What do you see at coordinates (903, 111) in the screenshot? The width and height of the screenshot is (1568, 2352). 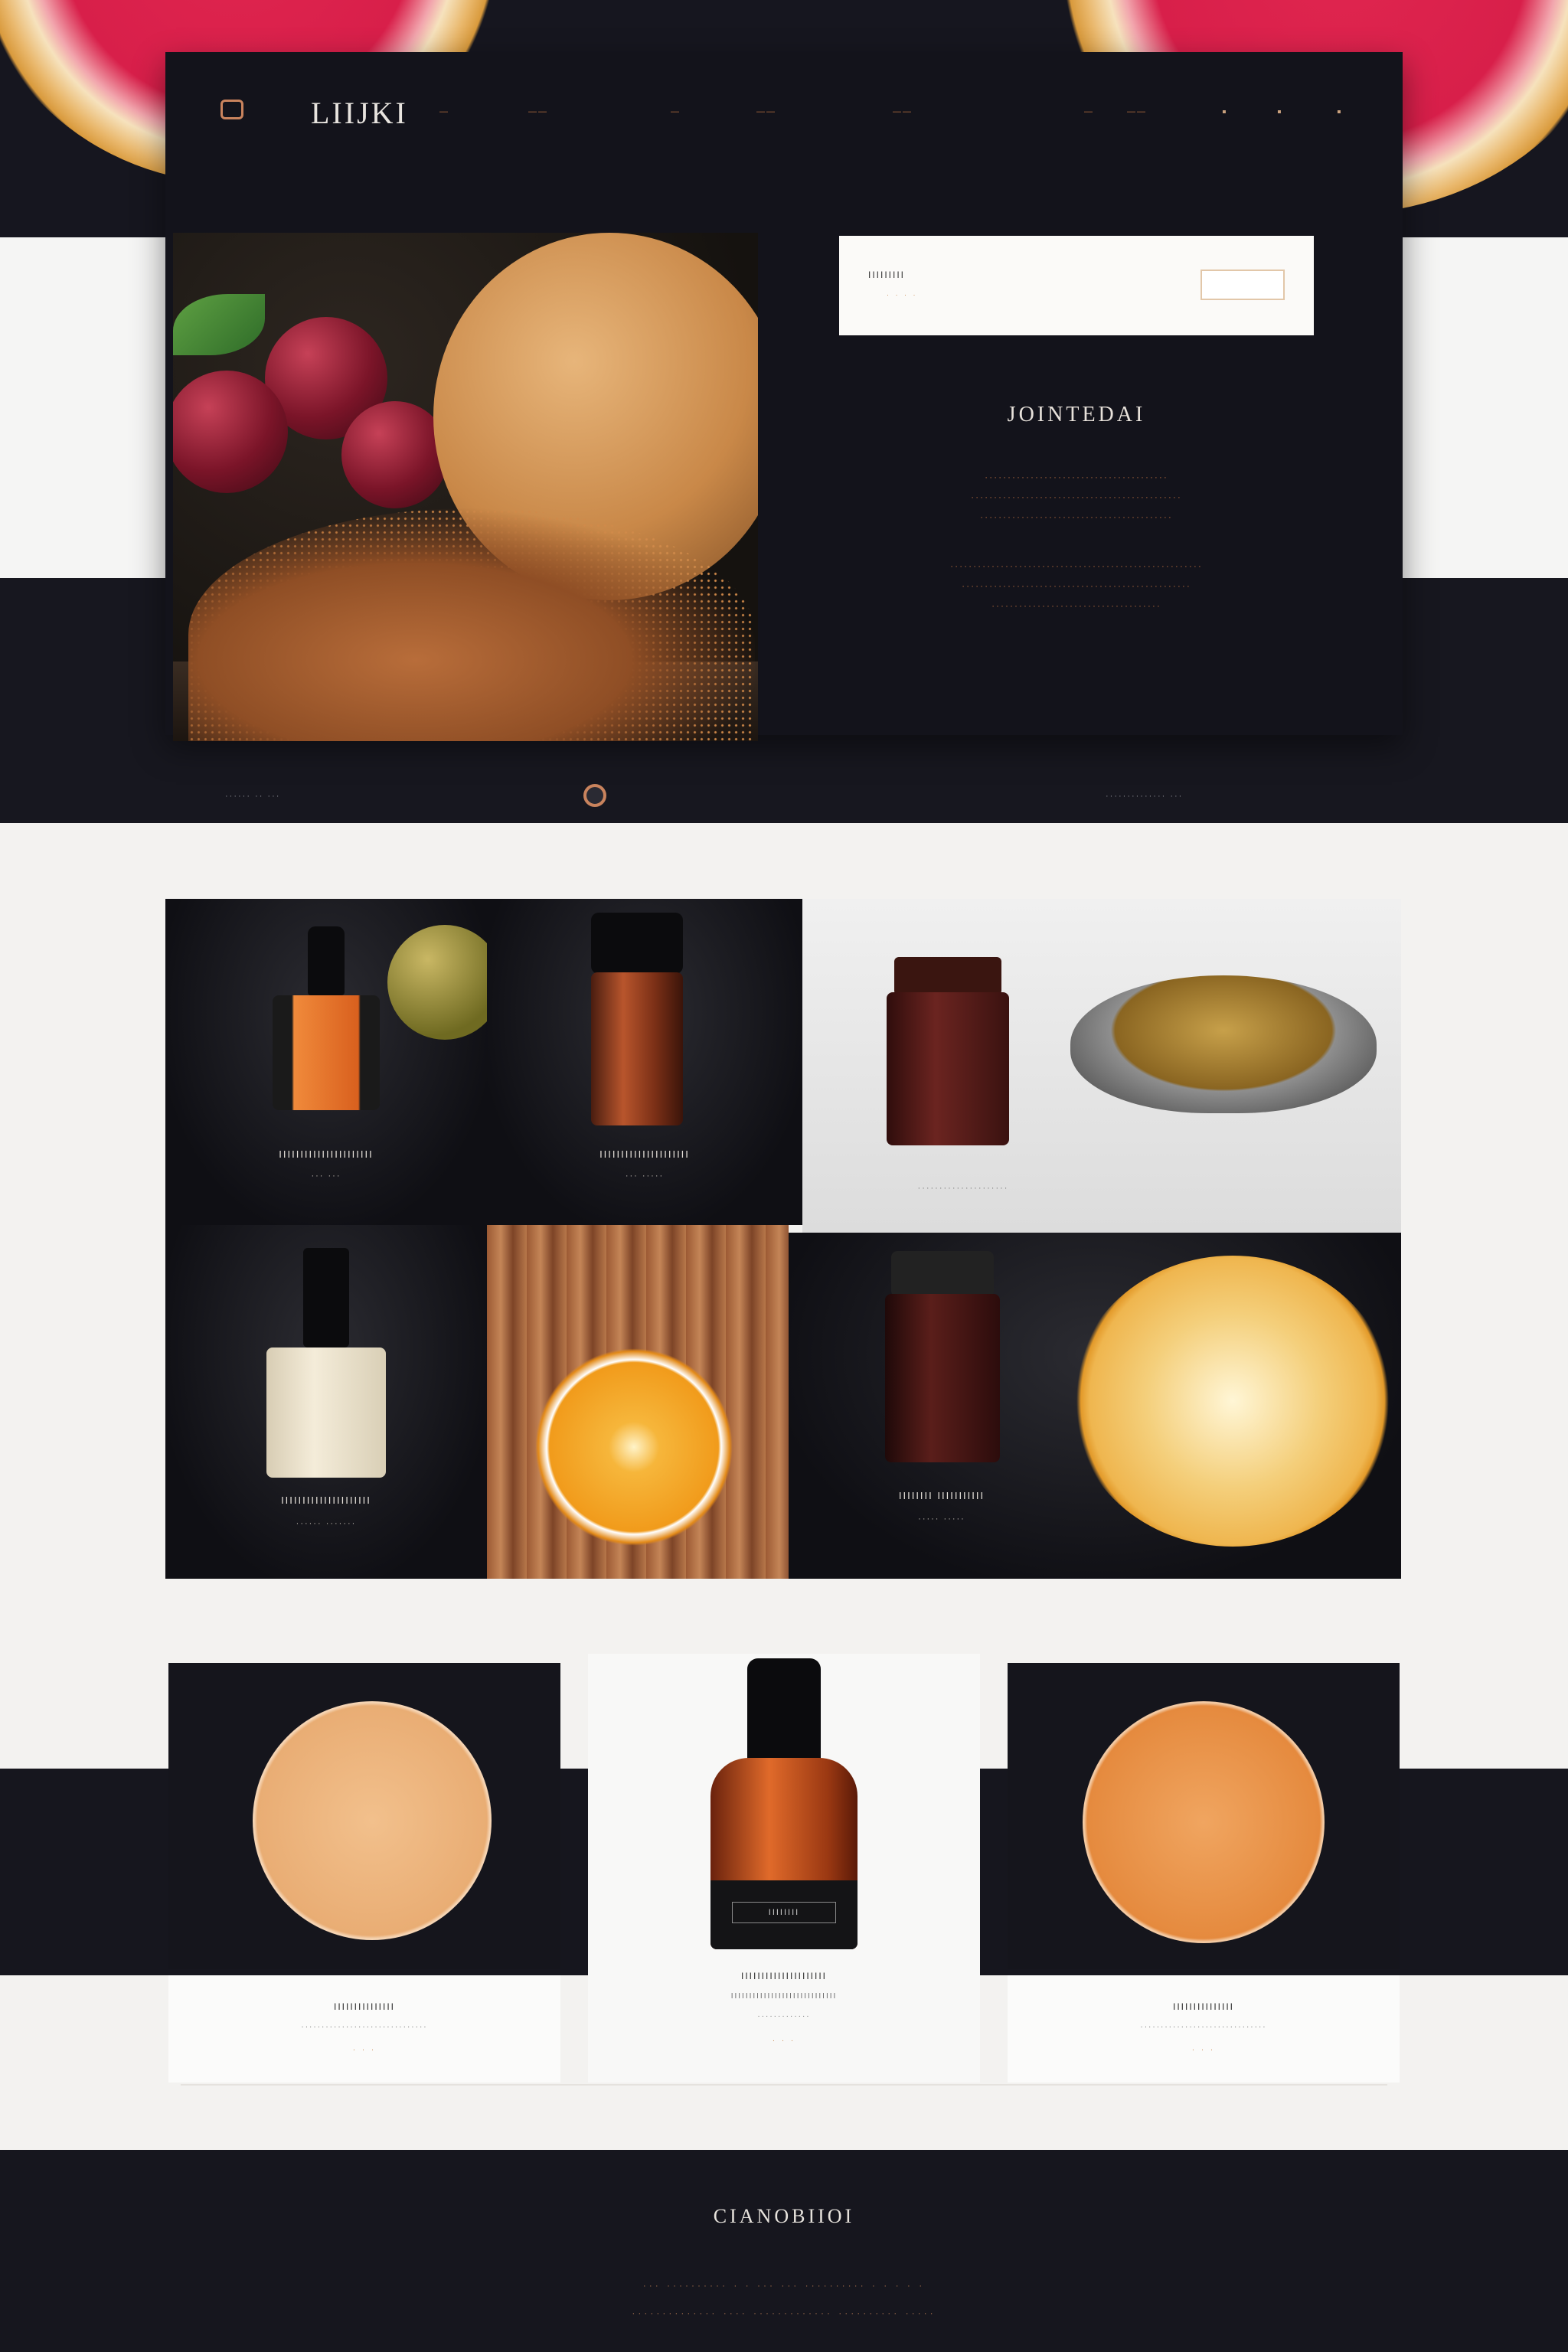 I see `nav-item-5: ——` at bounding box center [903, 111].